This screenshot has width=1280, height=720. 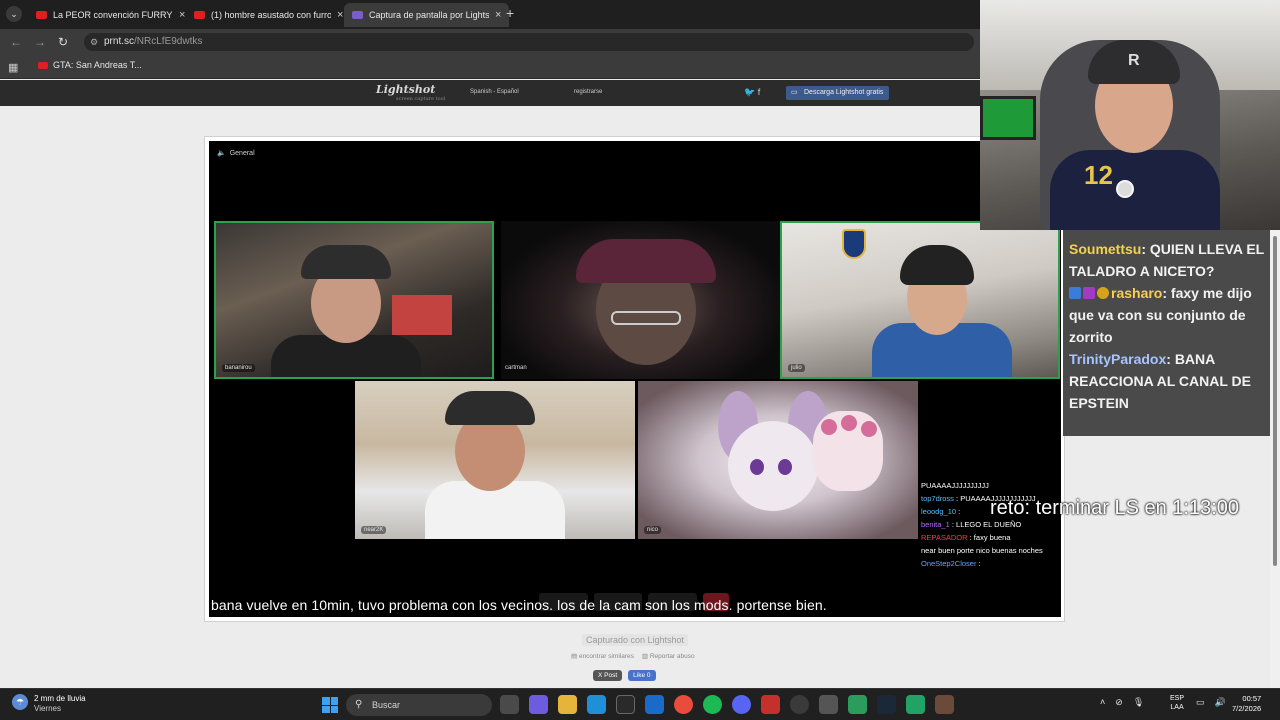 I want to click on embedded-chat: PUAAAAJJJJJJJJJJ top7dross, so click(x=990, y=526).